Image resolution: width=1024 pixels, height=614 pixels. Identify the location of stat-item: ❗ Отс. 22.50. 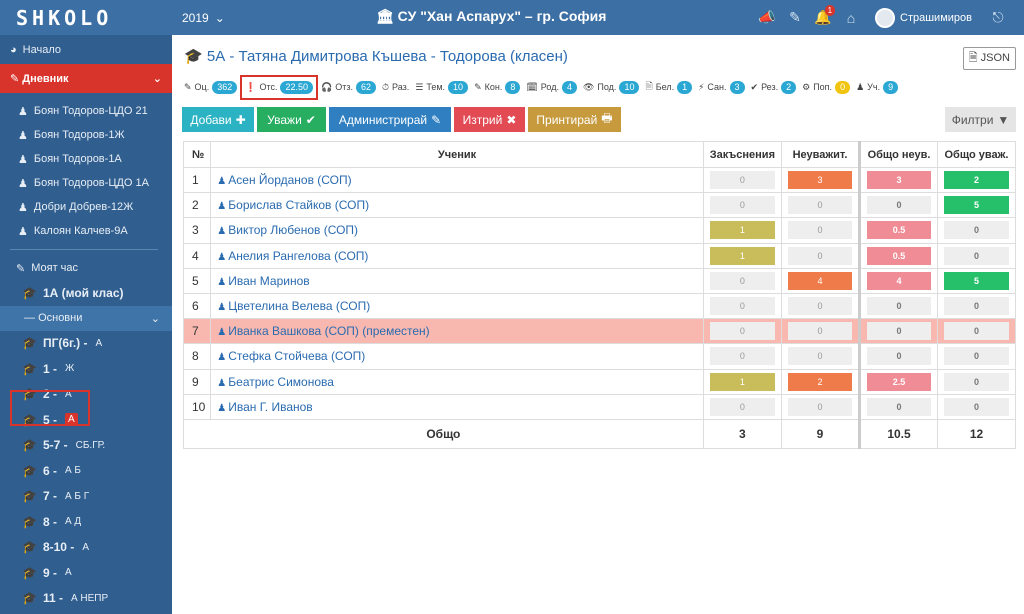
(279, 87).